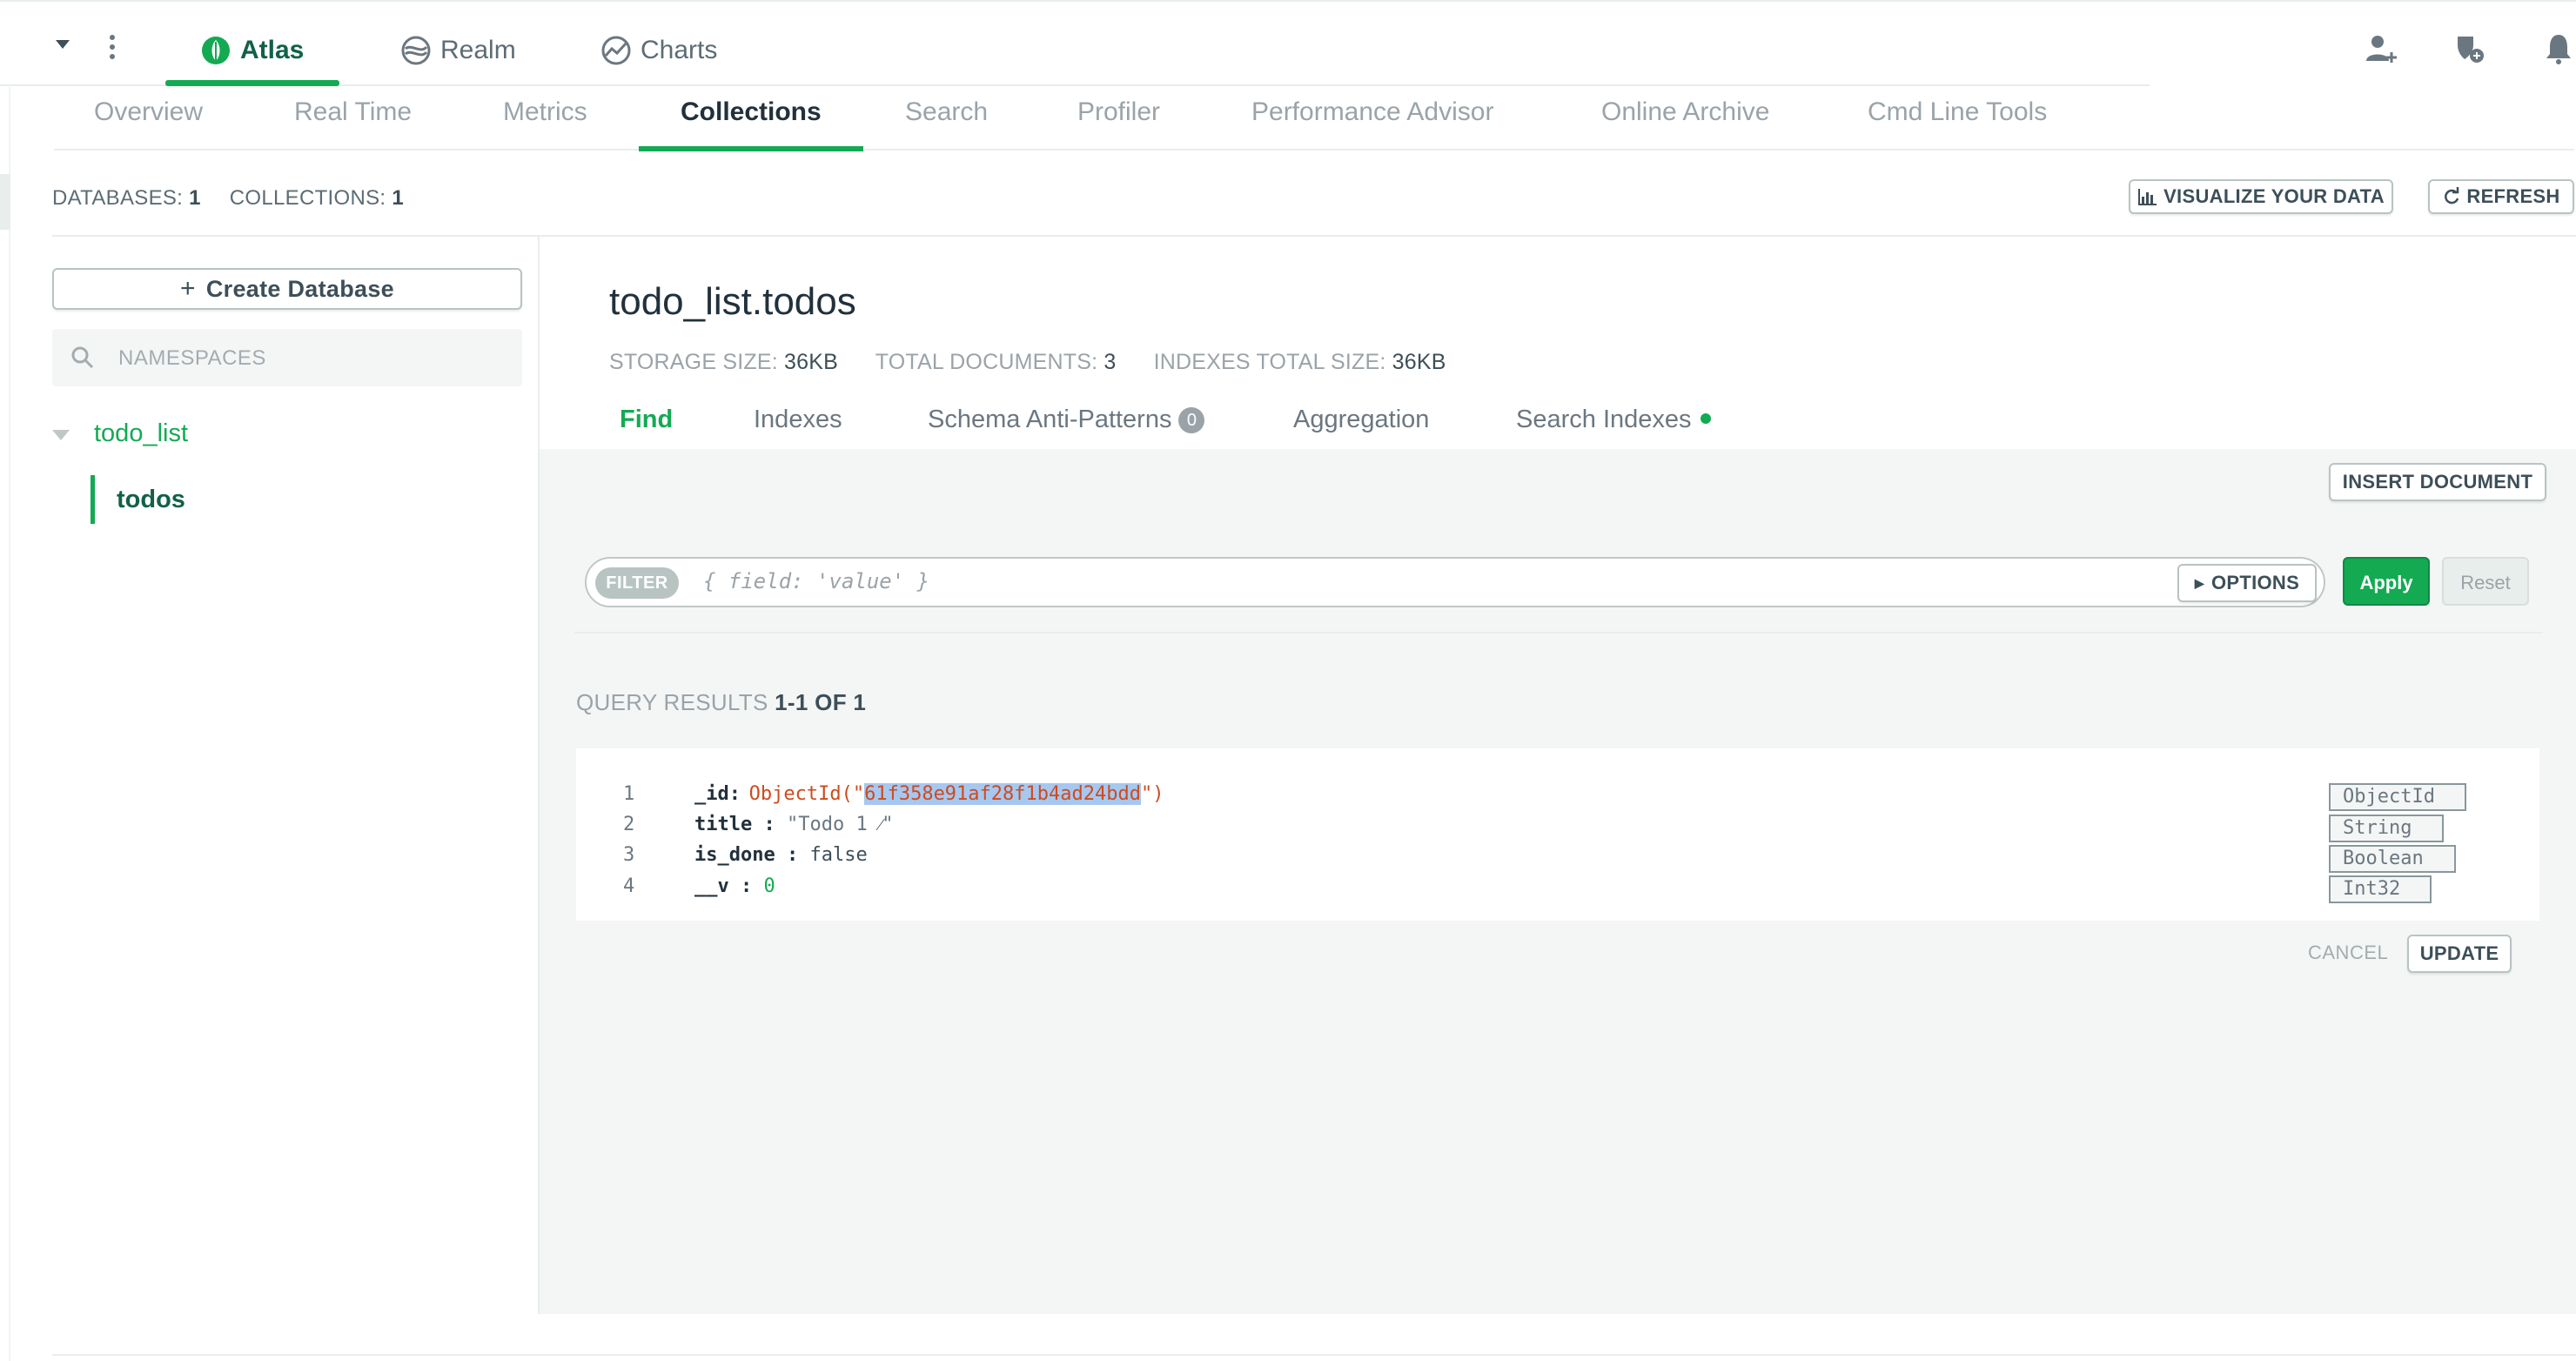  What do you see at coordinates (216, 50) in the screenshot?
I see `atlas-leaf-icon` at bounding box center [216, 50].